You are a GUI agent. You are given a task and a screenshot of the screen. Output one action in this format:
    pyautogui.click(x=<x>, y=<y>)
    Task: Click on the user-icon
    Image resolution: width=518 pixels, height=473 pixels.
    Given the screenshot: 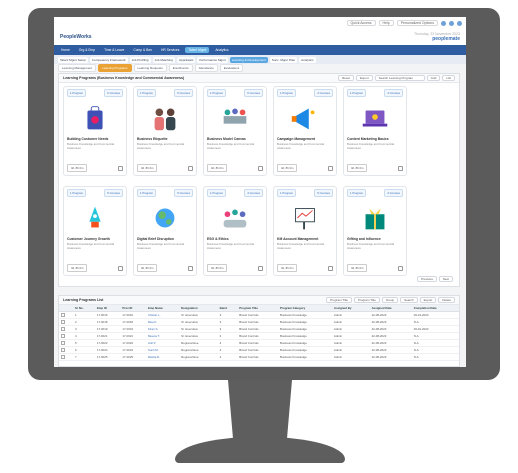 What is the action you would take?
    pyautogui.click(x=459, y=23)
    